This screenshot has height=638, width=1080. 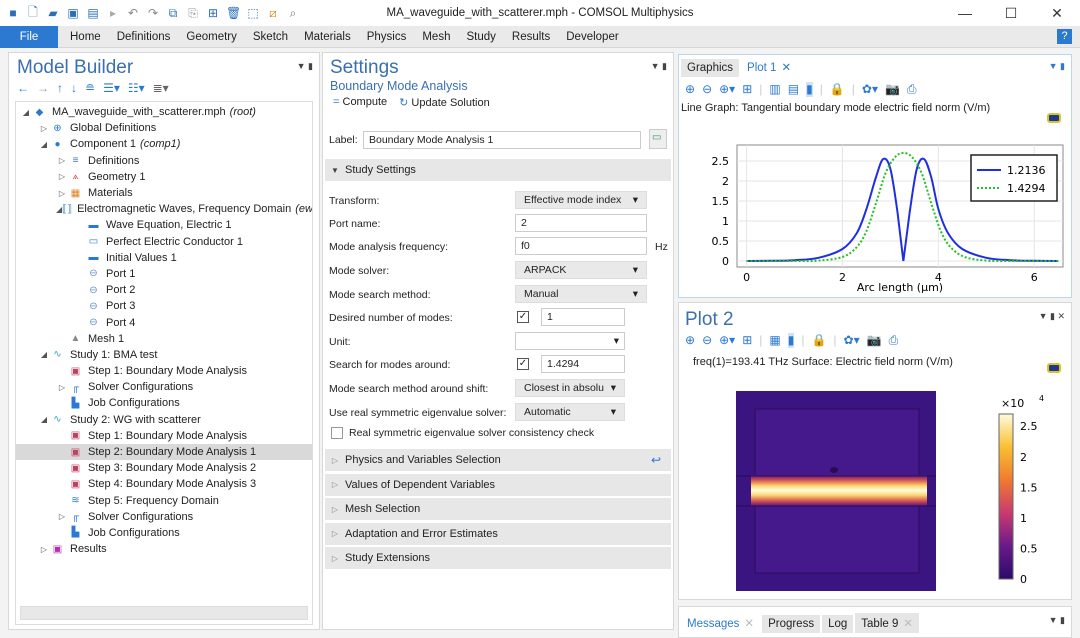 I want to click on close-button: ✕, so click(x=1057, y=13).